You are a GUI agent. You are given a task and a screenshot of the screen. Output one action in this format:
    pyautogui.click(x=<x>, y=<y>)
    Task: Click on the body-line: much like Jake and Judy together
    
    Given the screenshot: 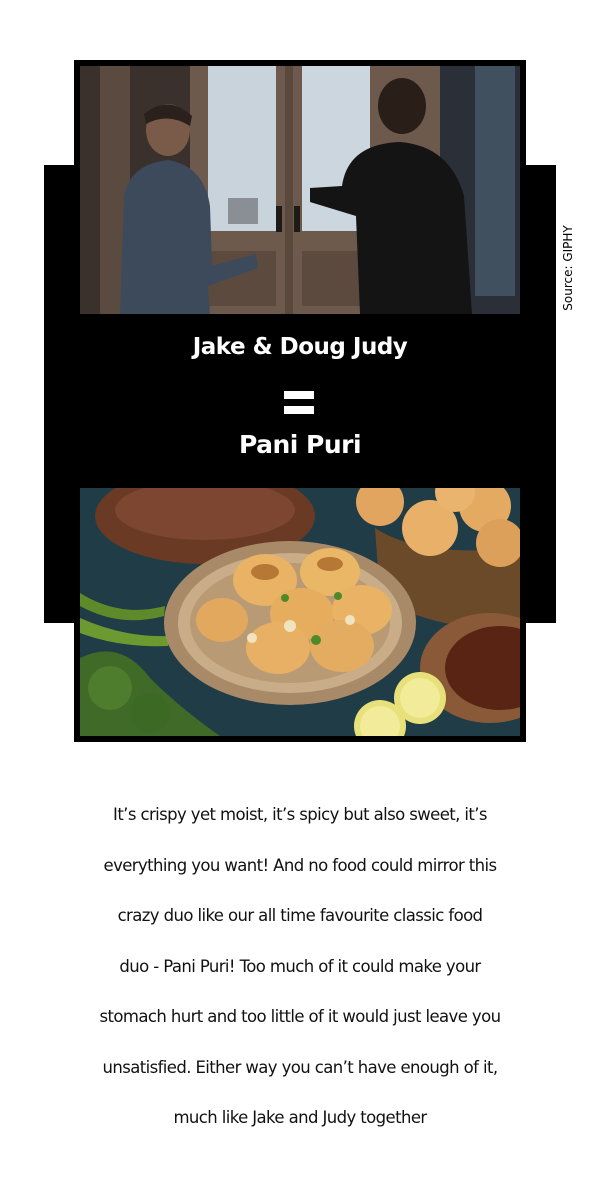 What is the action you would take?
    pyautogui.click(x=300, y=1117)
    